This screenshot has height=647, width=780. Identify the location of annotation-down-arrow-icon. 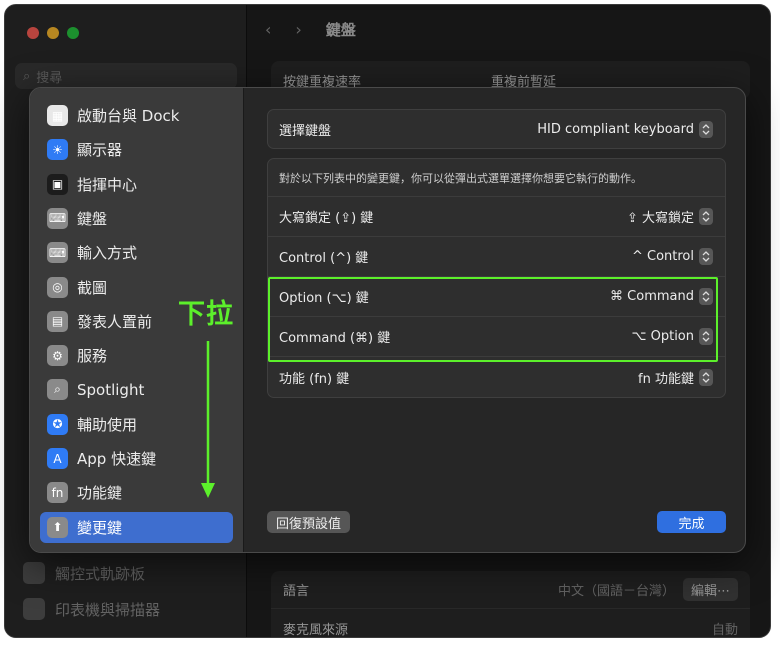
(208, 419).